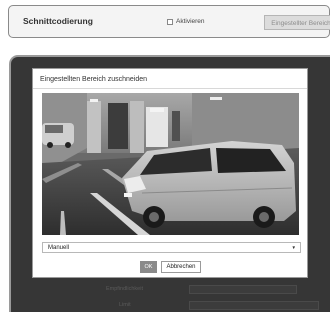  What do you see at coordinates (94, 79) in the screenshot?
I see `dialog-title: Eingestellten Bereich zuschneiden` at bounding box center [94, 79].